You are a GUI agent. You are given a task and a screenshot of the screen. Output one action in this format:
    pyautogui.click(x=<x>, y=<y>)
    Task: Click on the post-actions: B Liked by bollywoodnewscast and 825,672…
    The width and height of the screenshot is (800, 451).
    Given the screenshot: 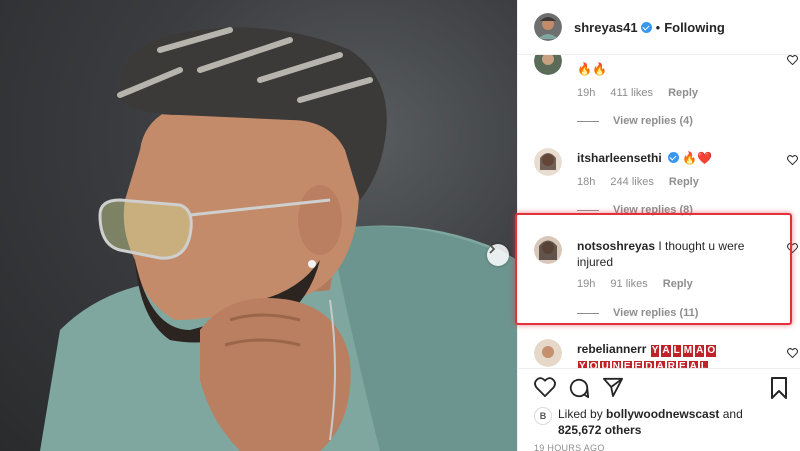 What is the action you would take?
    pyautogui.click(x=659, y=409)
    